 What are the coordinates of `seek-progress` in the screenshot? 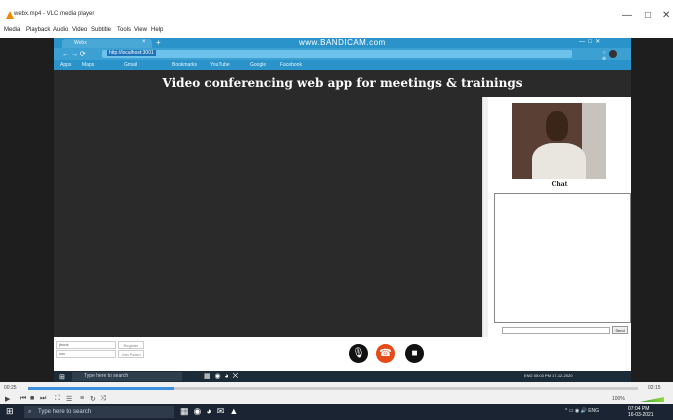 It's located at (101, 388).